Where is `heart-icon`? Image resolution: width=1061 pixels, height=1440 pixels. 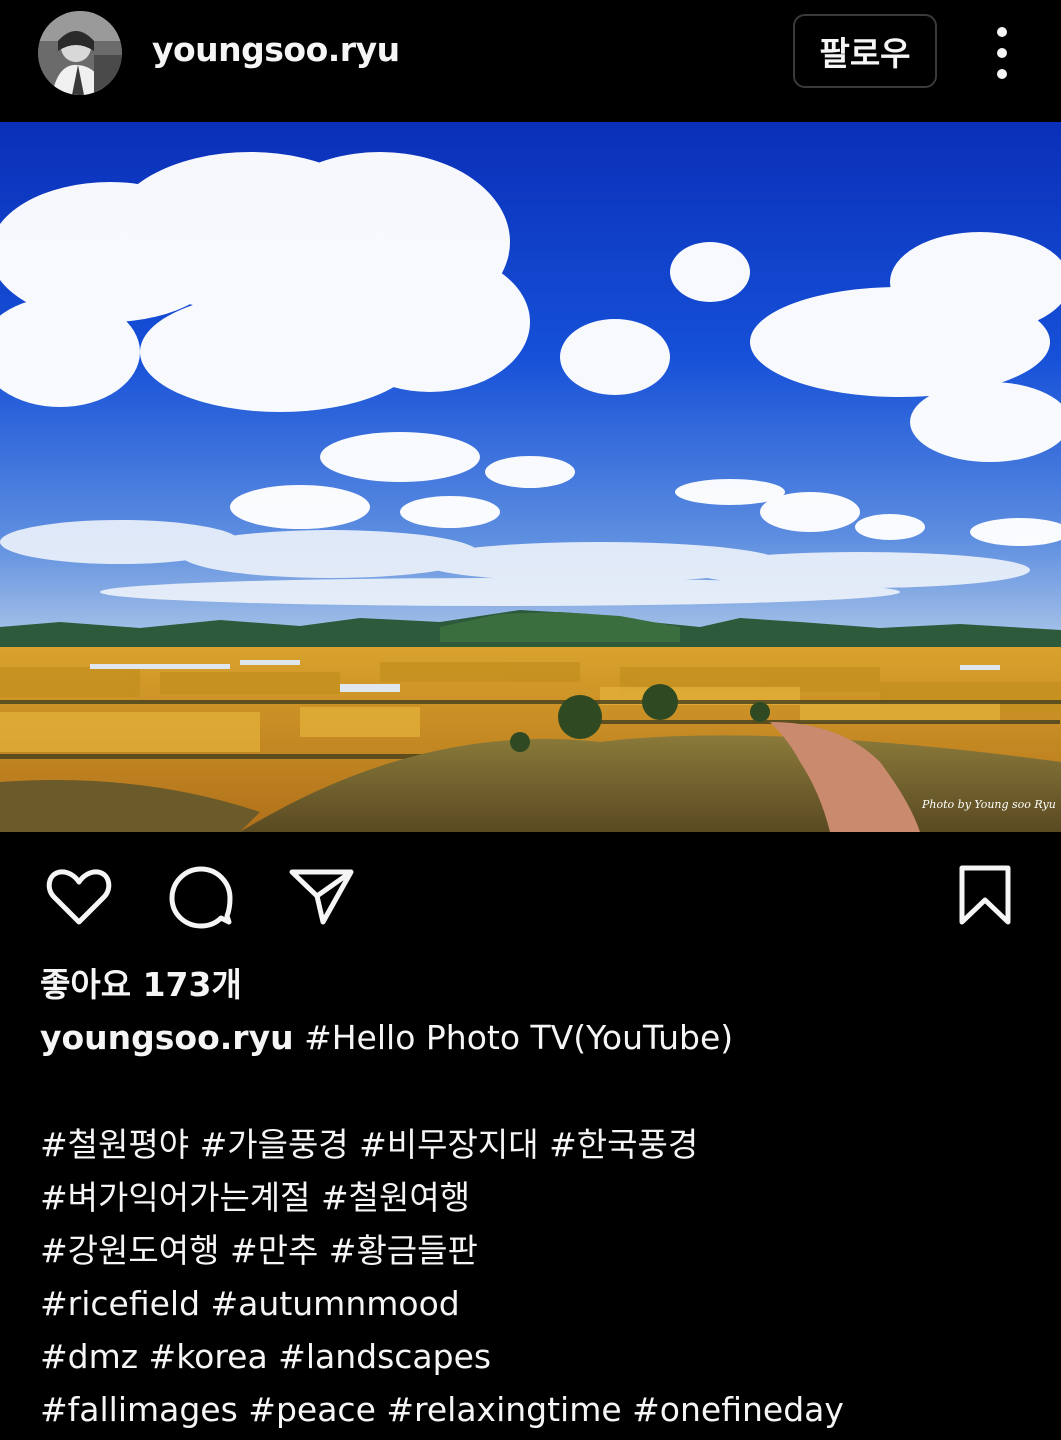 heart-icon is located at coordinates (79, 897).